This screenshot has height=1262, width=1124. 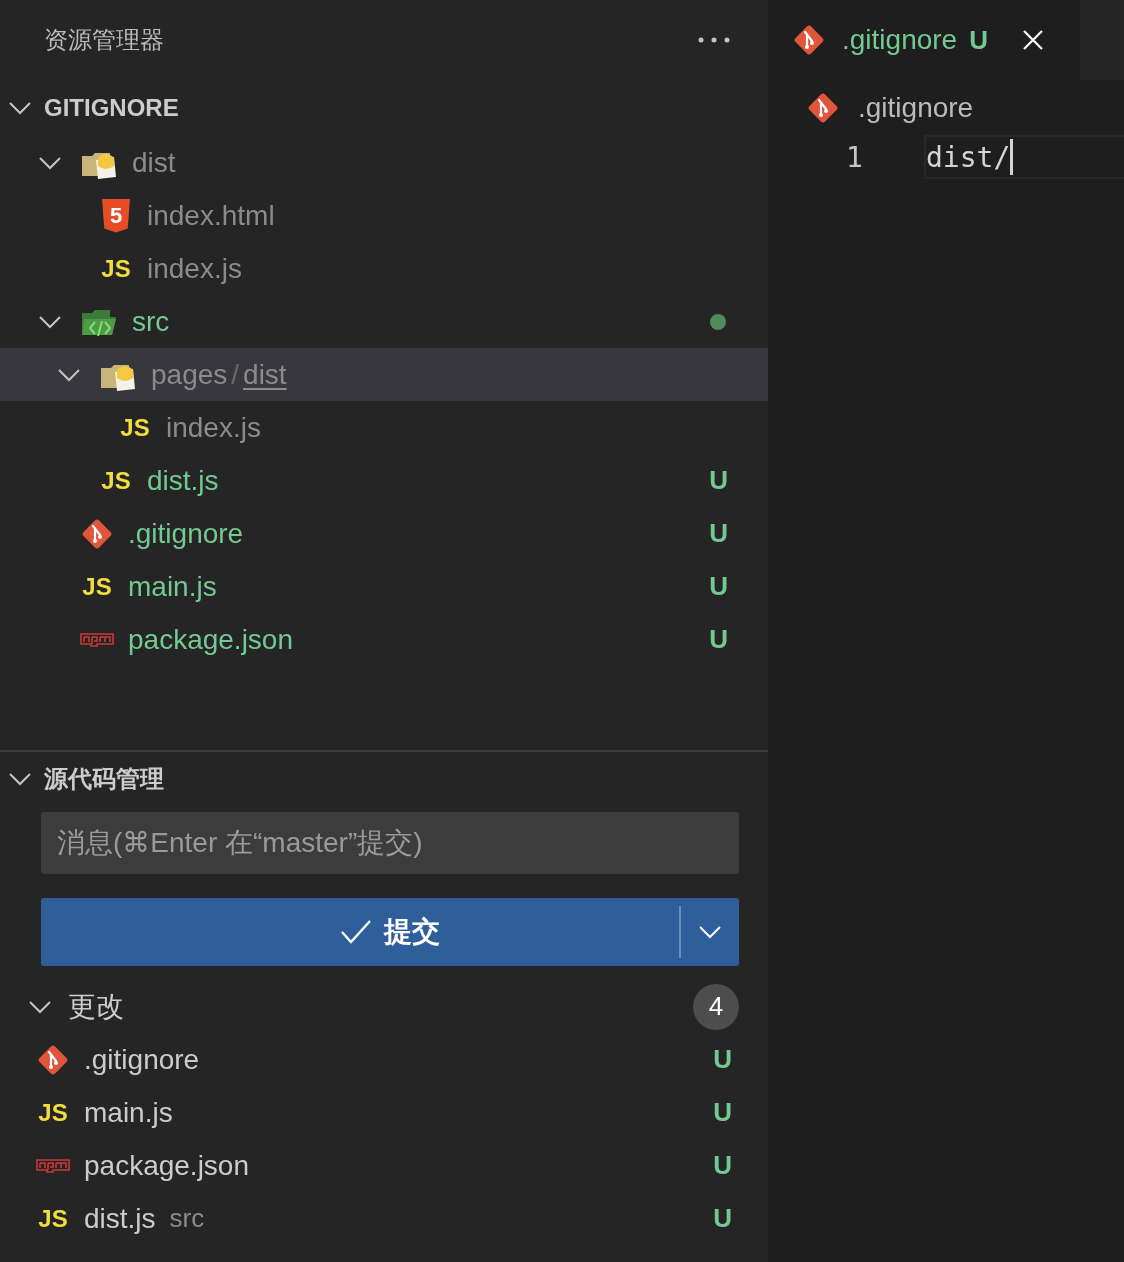 I want to click on html-icon: 5, so click(x=116, y=215).